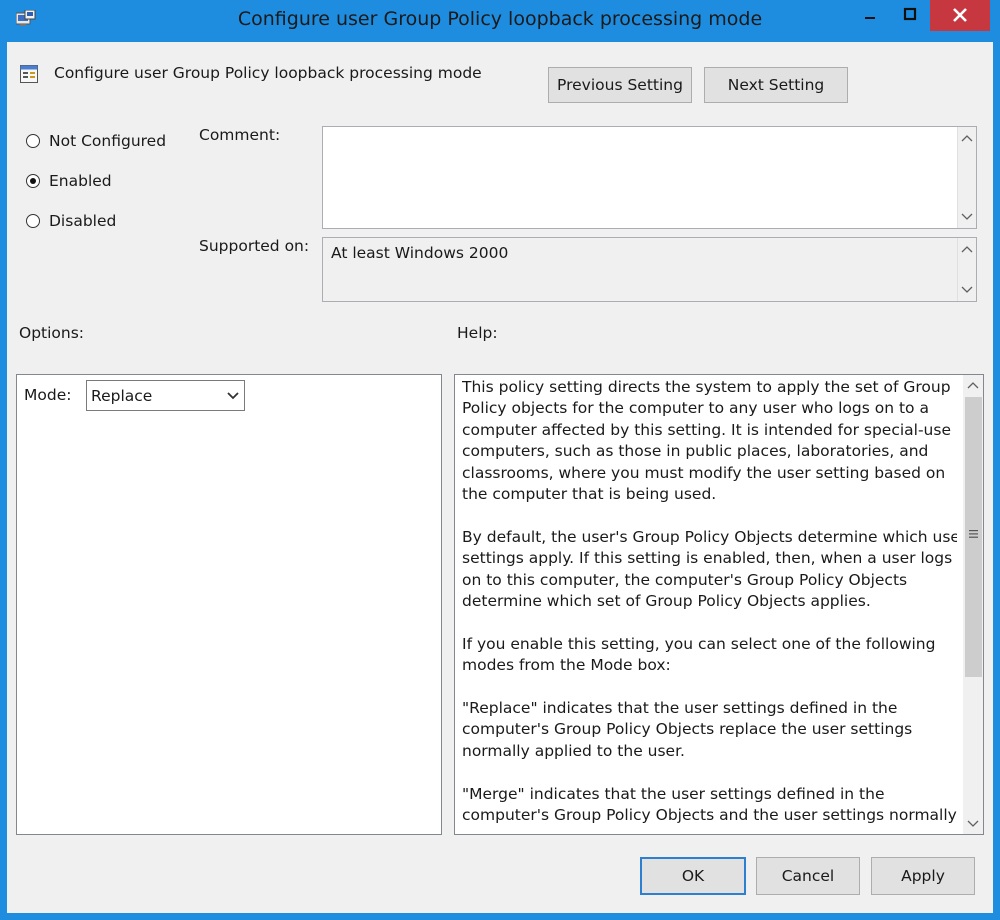 The width and height of the screenshot is (1000, 920). I want to click on scroll-thumb, so click(973, 537).